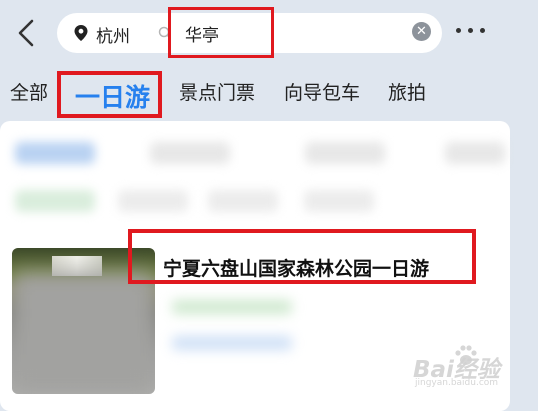 This screenshot has height=411, width=538. What do you see at coordinates (217, 91) in the screenshot?
I see `tab-tickets: 景点门票` at bounding box center [217, 91].